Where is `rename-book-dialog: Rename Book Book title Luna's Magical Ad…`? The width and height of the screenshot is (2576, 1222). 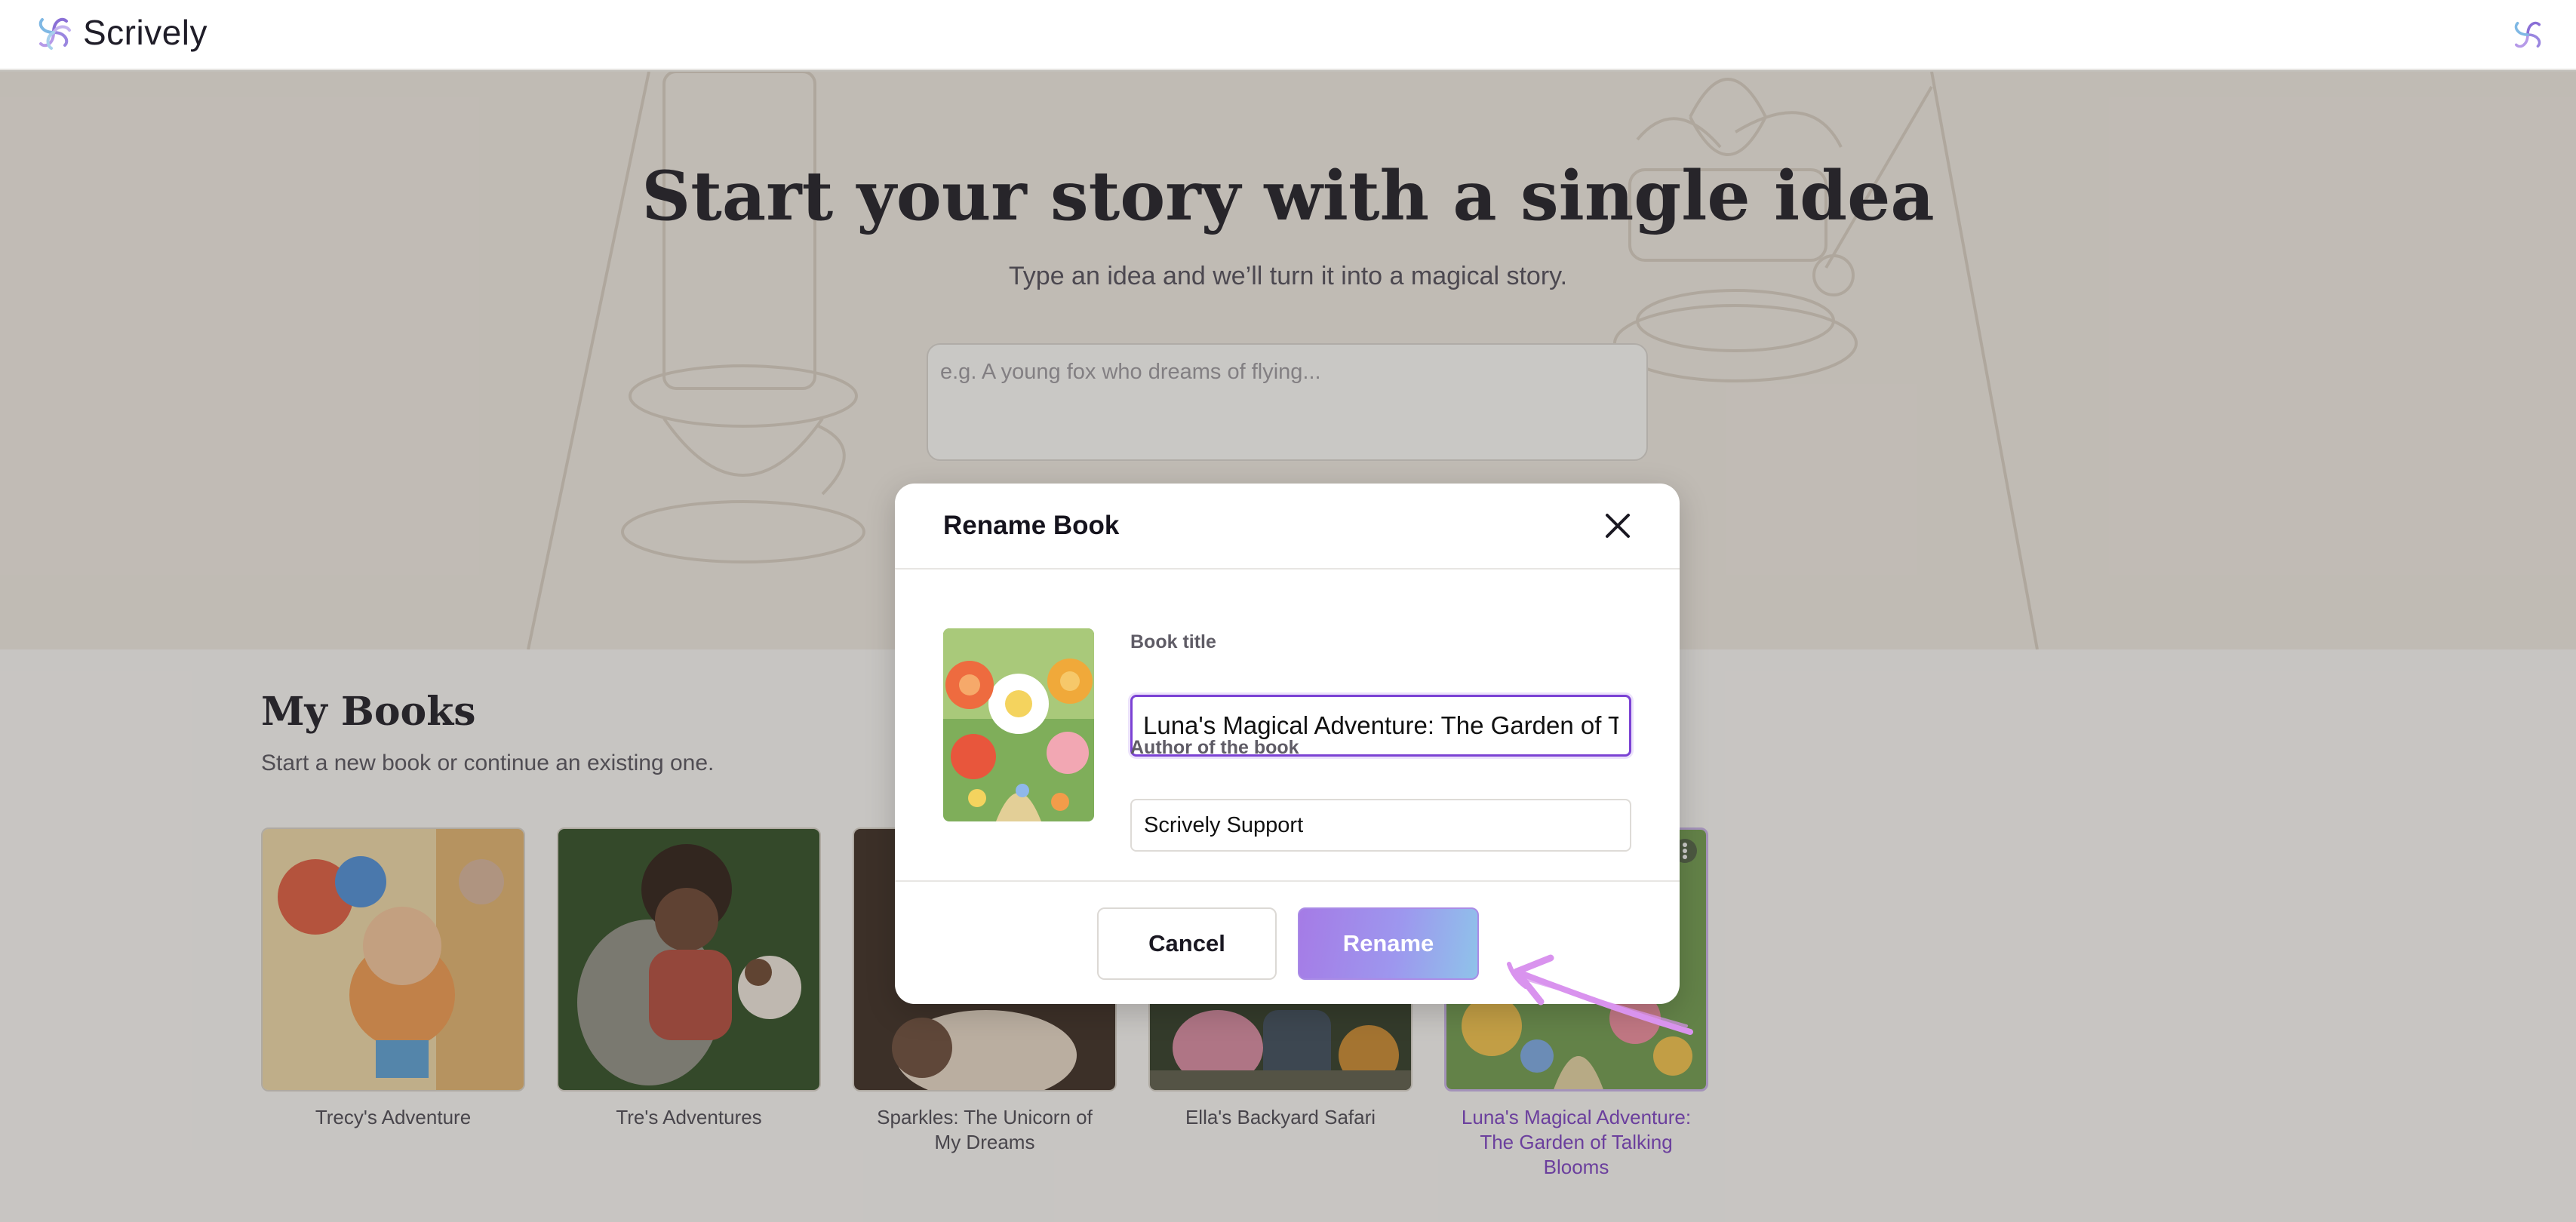
rename-book-dialog: Rename Book Book title Luna's Magical Ad… is located at coordinates (1287, 744).